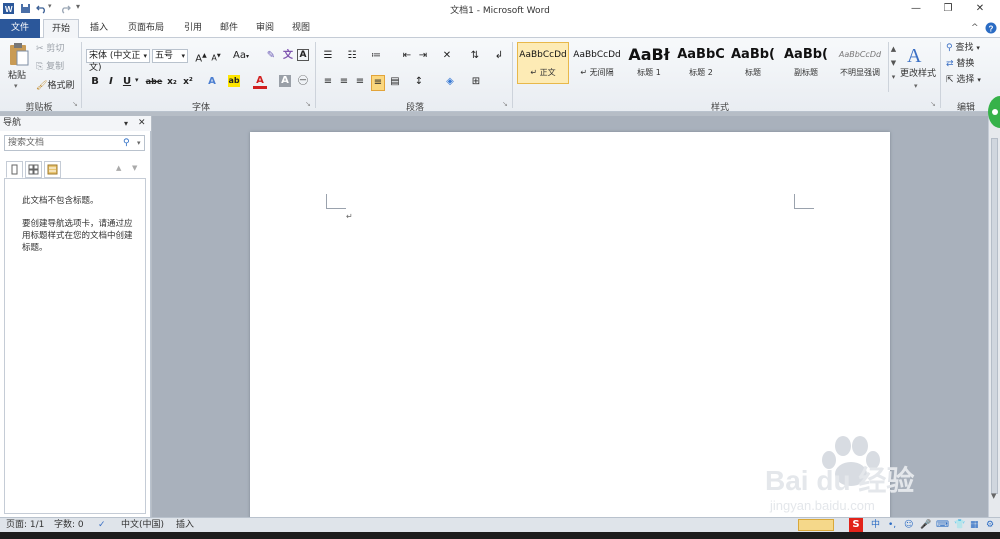 The height and width of the screenshot is (539, 1000). What do you see at coordinates (344, 82) in the screenshot?
I see `align-center-icon: ≡` at bounding box center [344, 82].